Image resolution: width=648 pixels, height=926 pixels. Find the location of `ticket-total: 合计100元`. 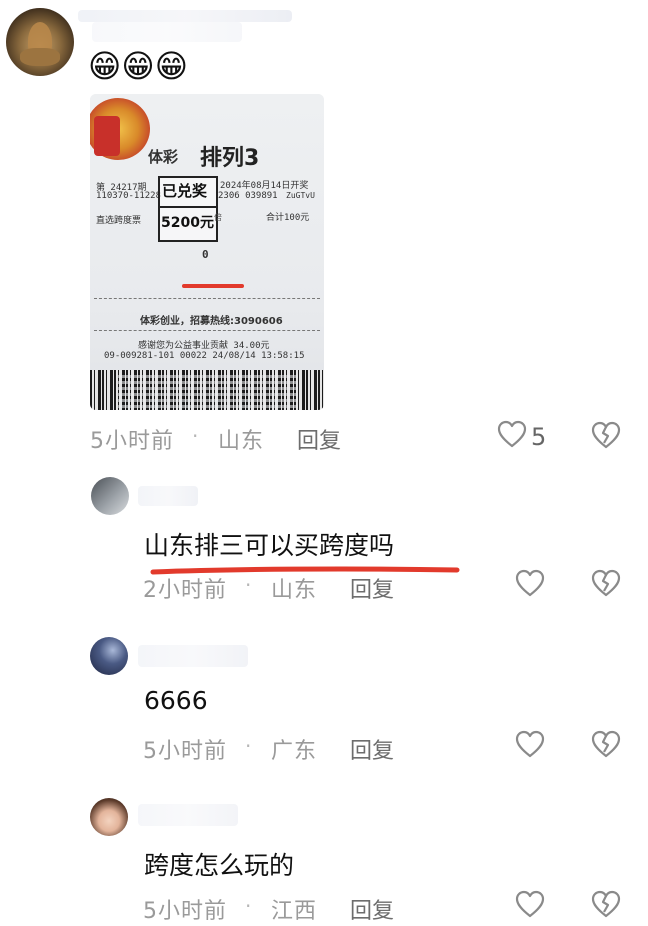

ticket-total: 合计100元 is located at coordinates (288, 218).